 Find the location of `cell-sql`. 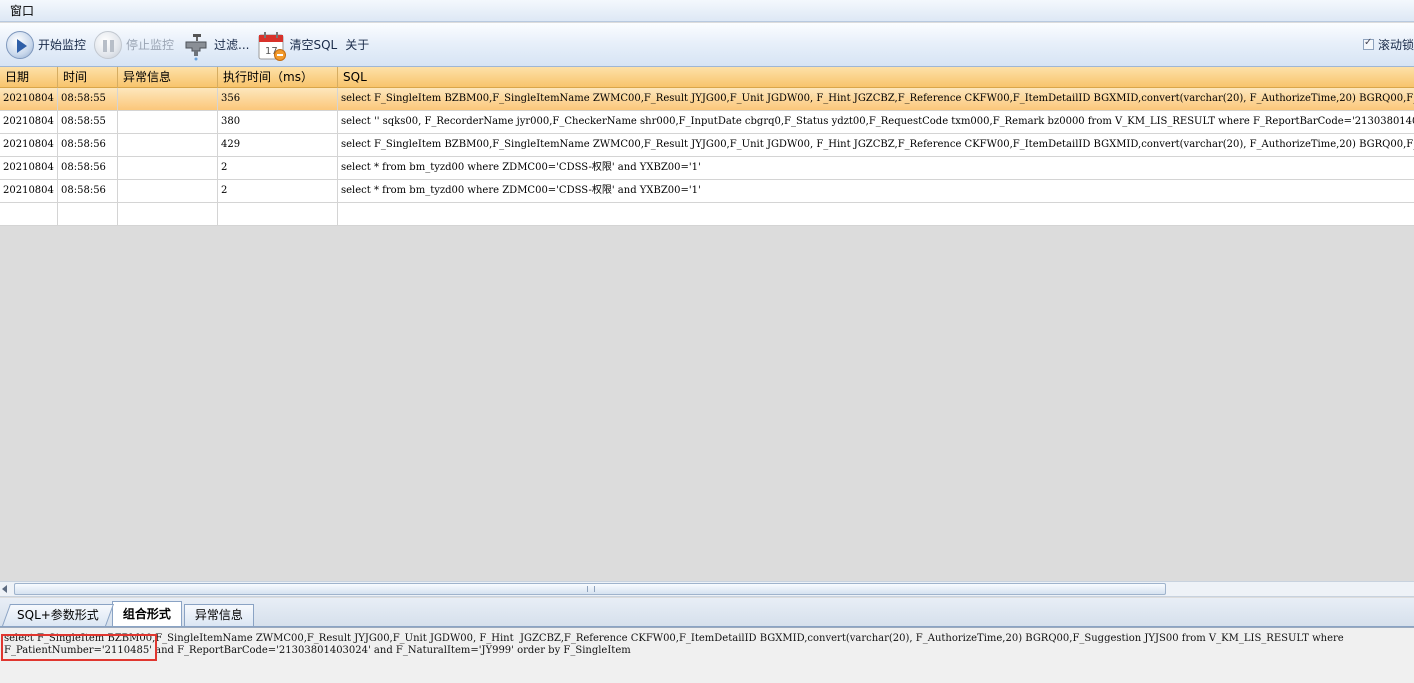

cell-sql is located at coordinates (876, 214).